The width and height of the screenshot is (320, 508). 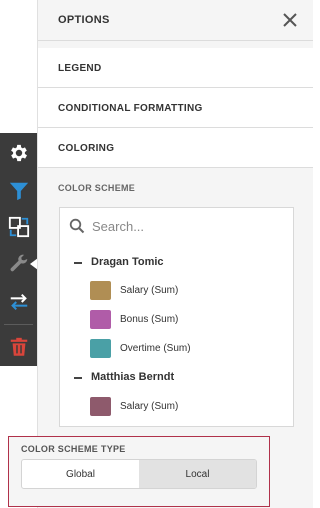 I want to click on gear-icon, so click(x=19, y=153).